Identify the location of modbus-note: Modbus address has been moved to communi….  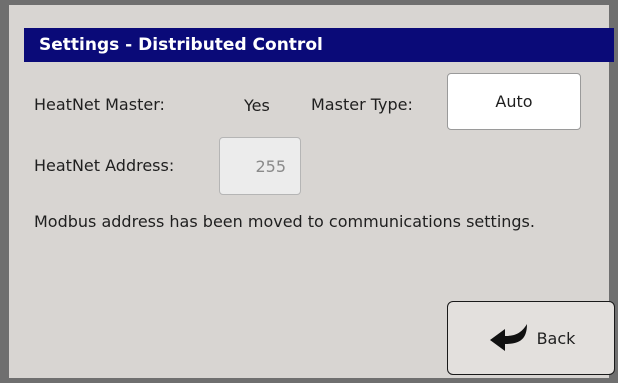
(284, 221).